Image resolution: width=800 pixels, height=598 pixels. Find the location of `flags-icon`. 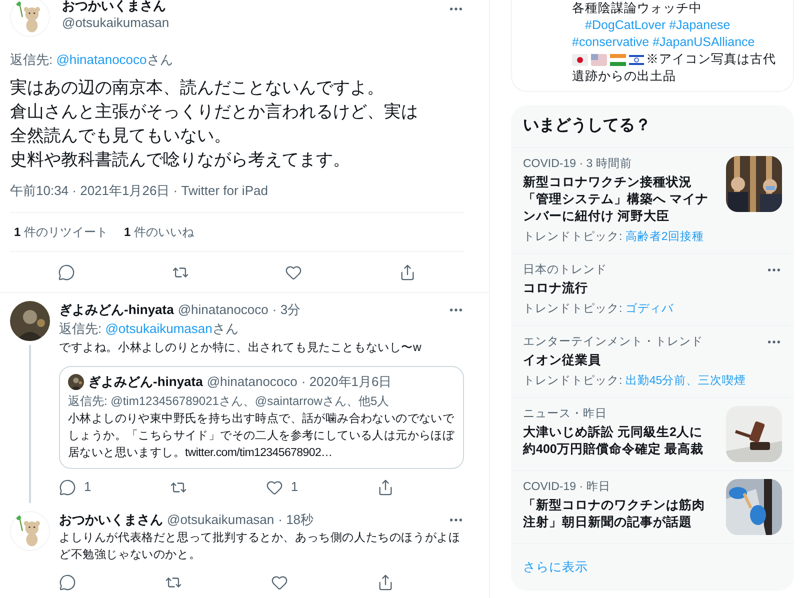

flags-icon is located at coordinates (608, 60).